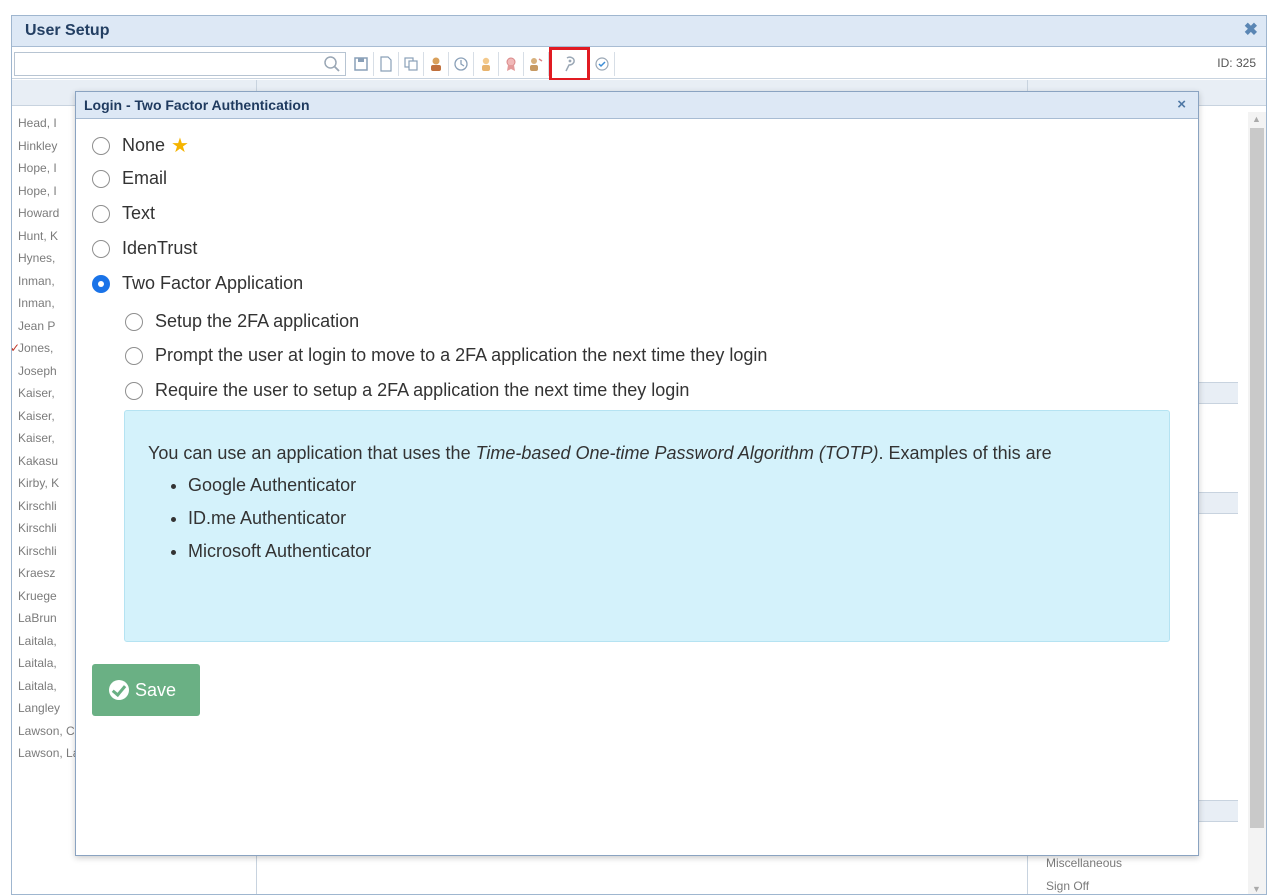  I want to click on option-email: Email, so click(129, 178).